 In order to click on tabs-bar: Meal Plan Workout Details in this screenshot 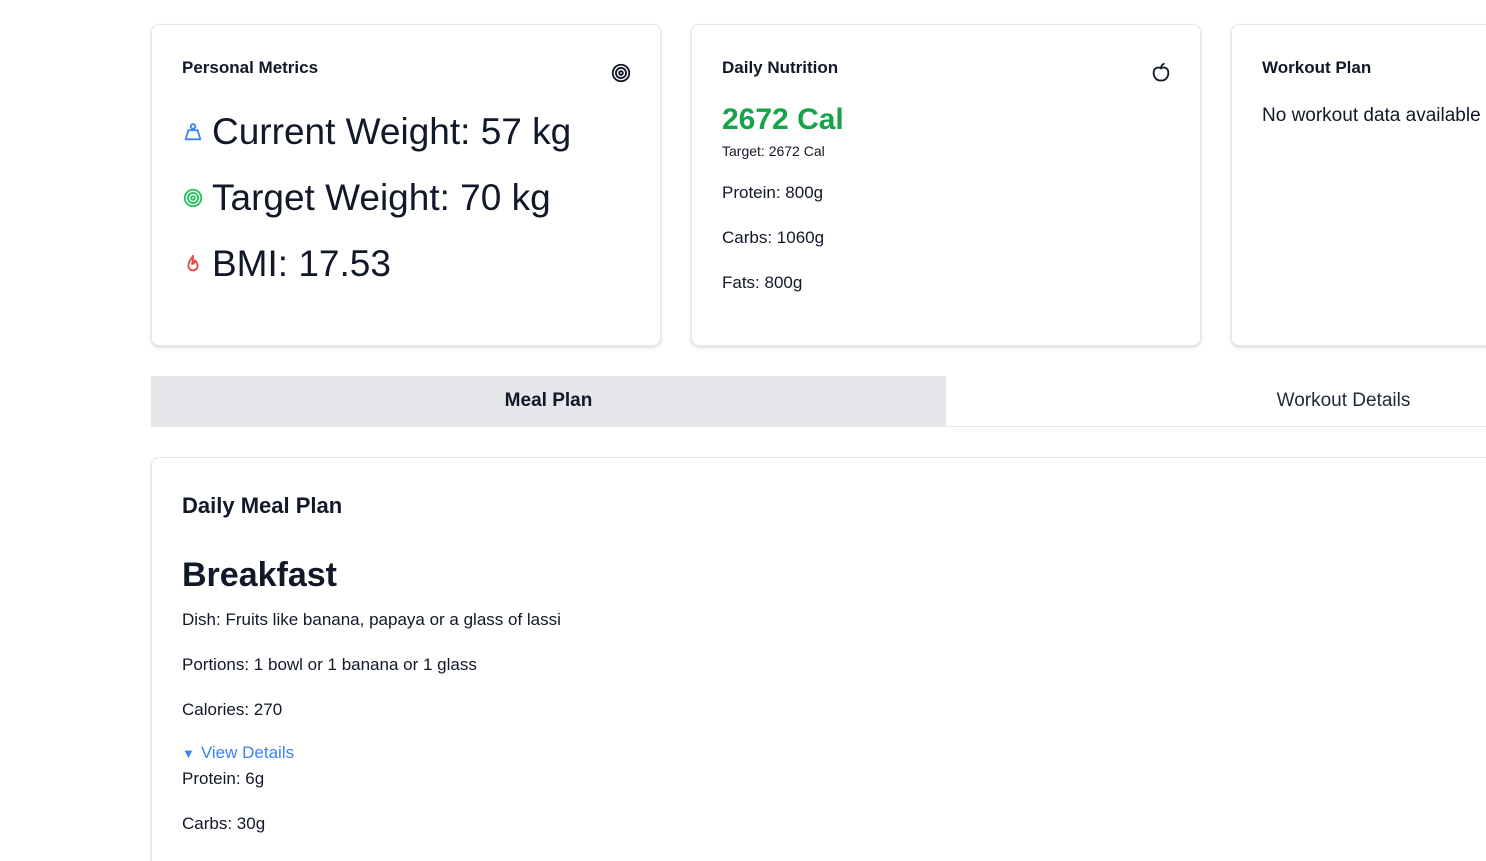, I will do `click(818, 401)`.